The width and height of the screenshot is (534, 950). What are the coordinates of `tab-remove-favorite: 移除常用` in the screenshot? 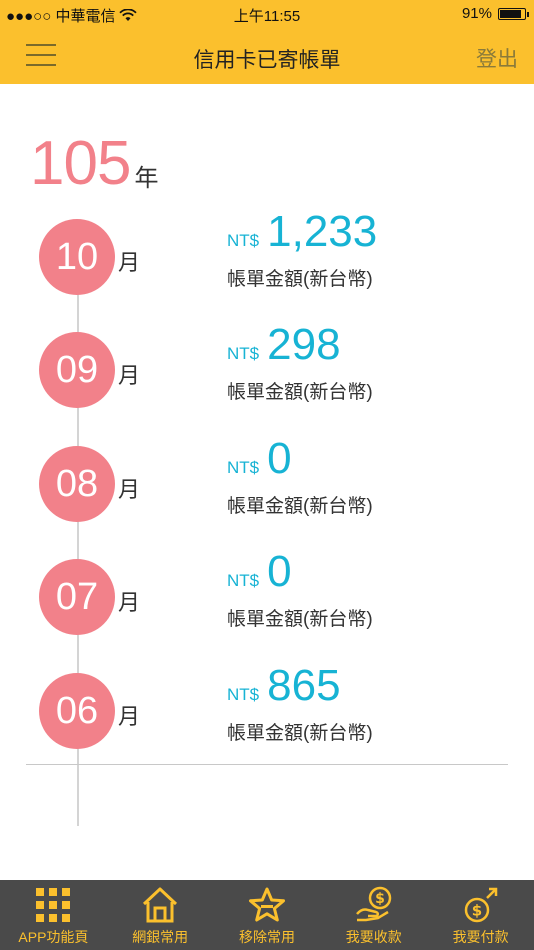 It's located at (267, 915).